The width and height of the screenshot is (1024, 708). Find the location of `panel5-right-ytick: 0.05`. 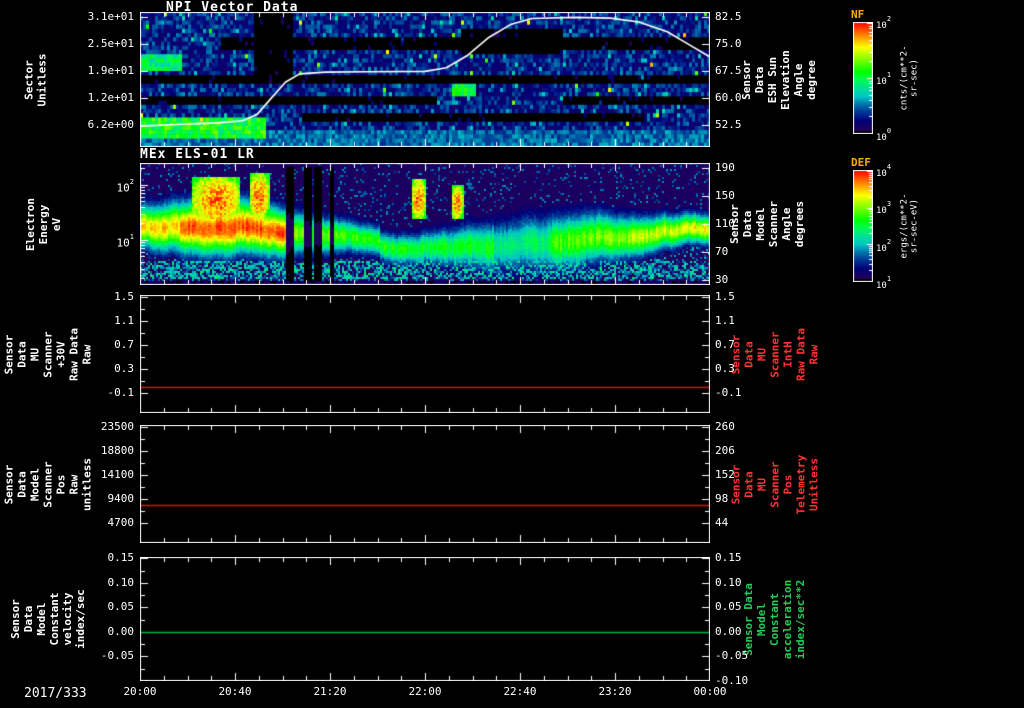

panel5-right-ytick: 0.05 is located at coordinates (728, 607).